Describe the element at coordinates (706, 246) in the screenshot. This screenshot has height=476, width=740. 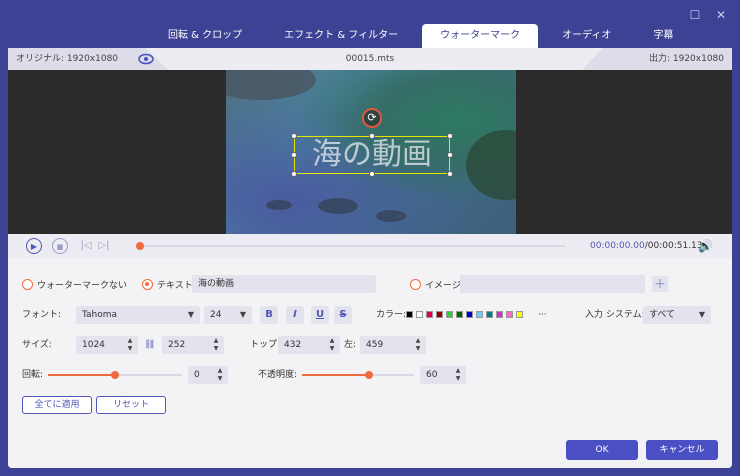
I see `volume-icon: 🔊` at that location.